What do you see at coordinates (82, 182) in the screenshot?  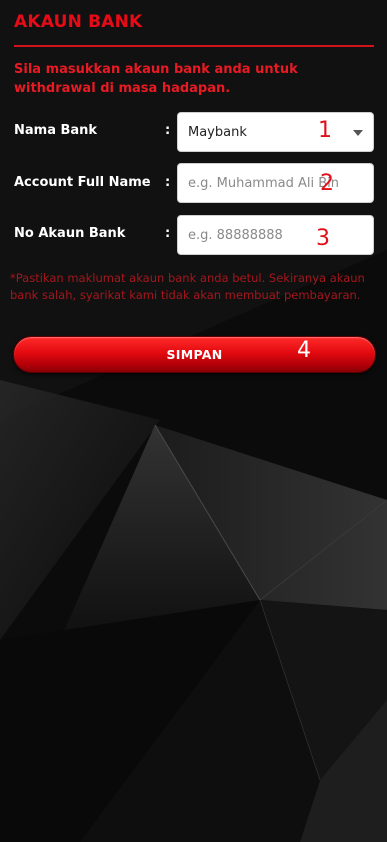 I see `account-full-name-label: Account Full Name` at bounding box center [82, 182].